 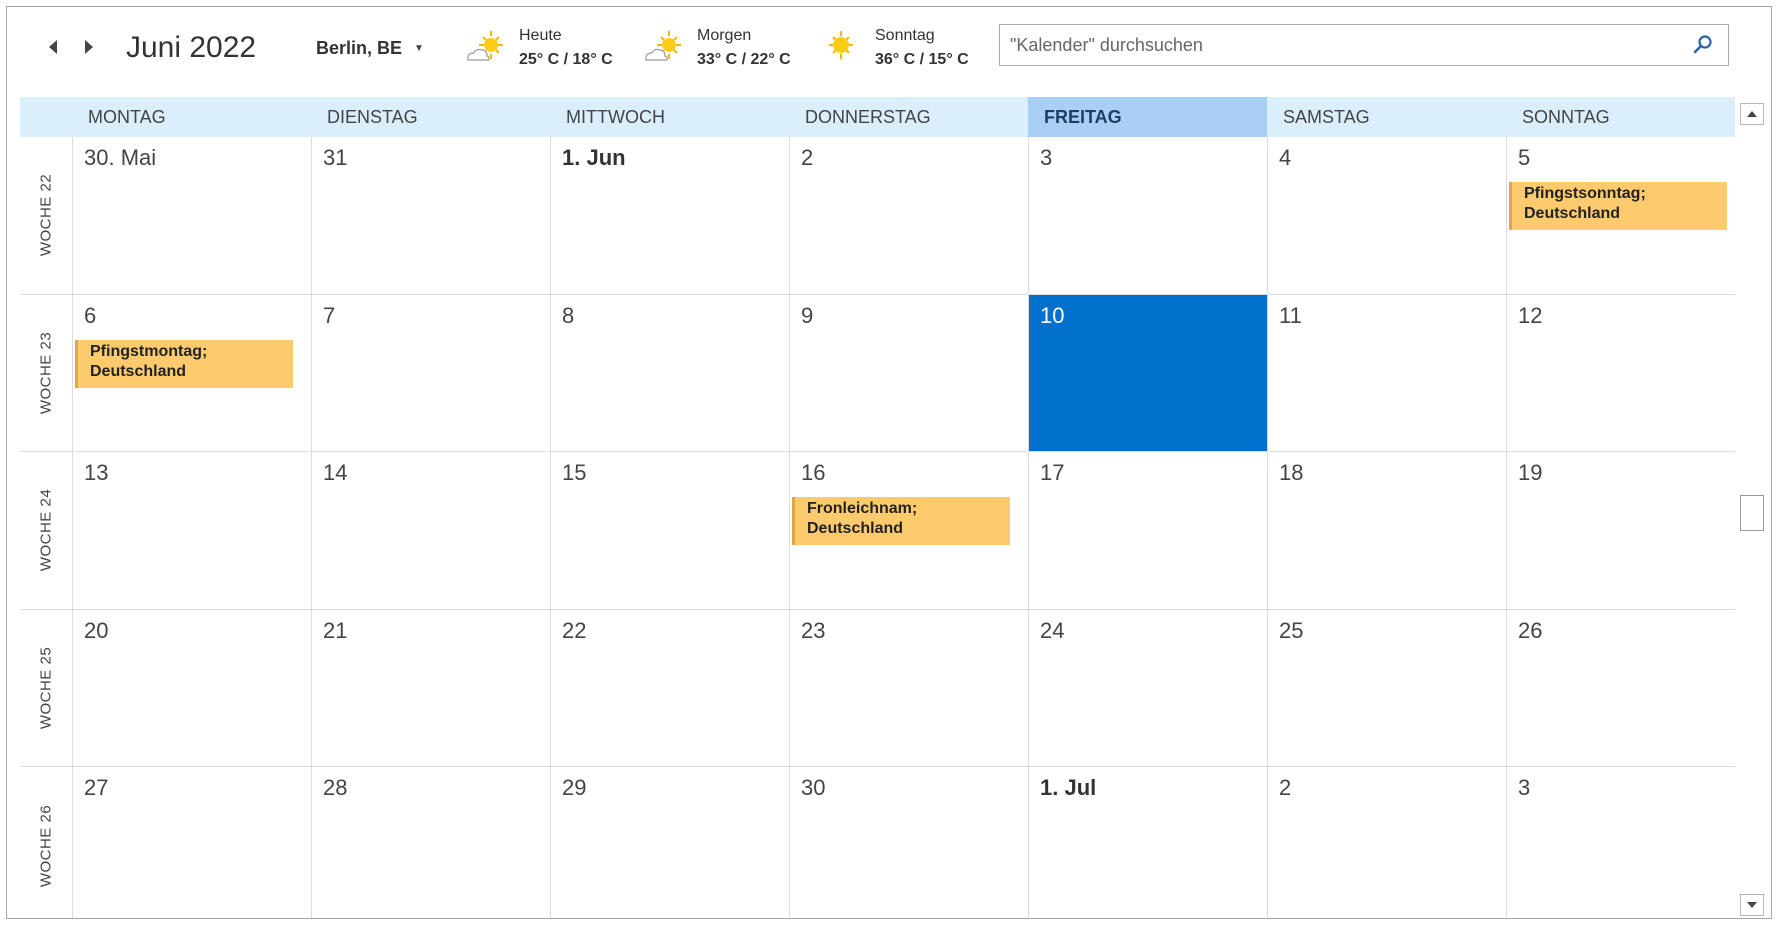 What do you see at coordinates (1530, 630) in the screenshot?
I see `date-number: 26` at bounding box center [1530, 630].